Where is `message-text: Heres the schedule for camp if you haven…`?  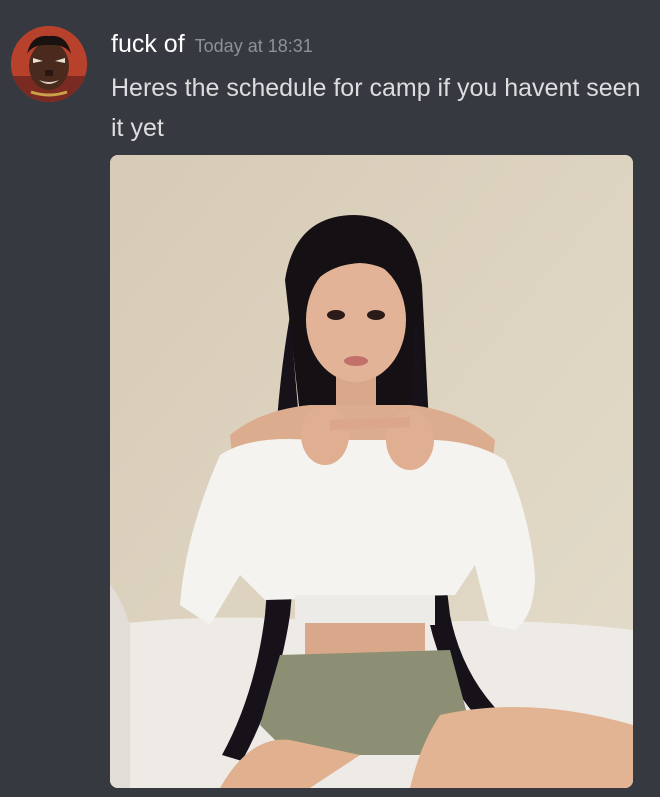
message-text: Heres the schedule for camp if you haven… is located at coordinates (376, 108).